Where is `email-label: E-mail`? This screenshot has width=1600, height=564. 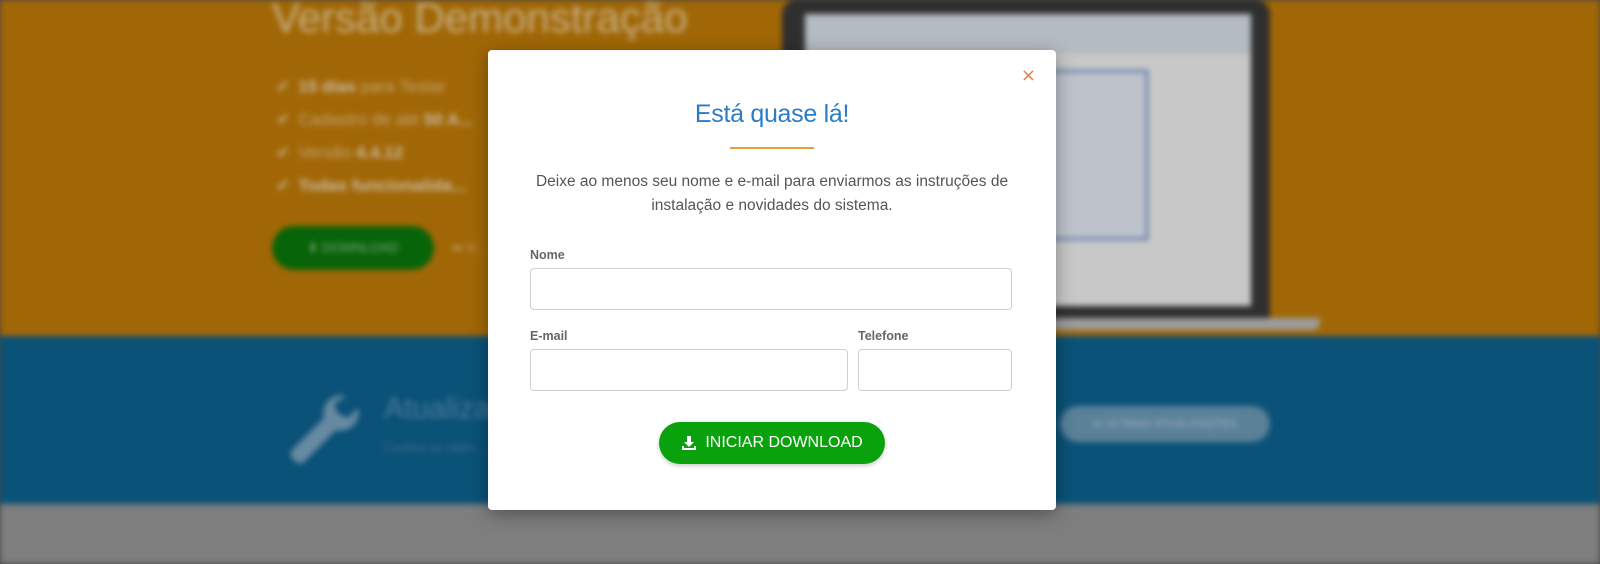 email-label: E-mail is located at coordinates (549, 336).